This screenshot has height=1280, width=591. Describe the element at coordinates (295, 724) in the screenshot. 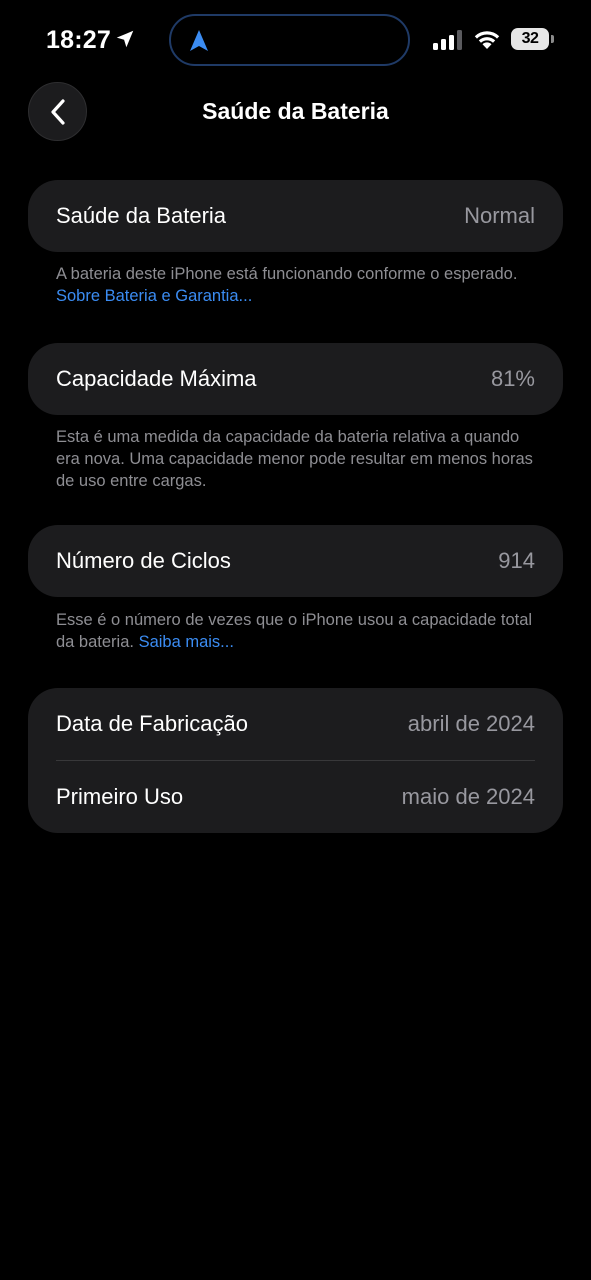

I see `manufacture-date-row: Data de Fabricação abril de 2024` at that location.